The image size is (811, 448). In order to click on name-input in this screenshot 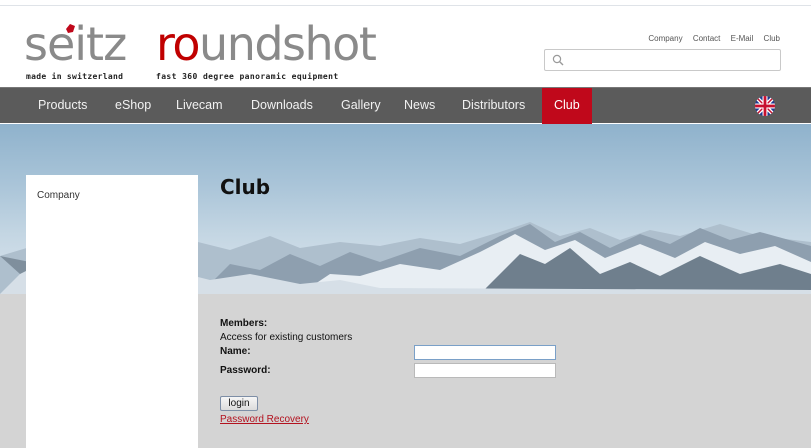, I will do `click(485, 352)`.